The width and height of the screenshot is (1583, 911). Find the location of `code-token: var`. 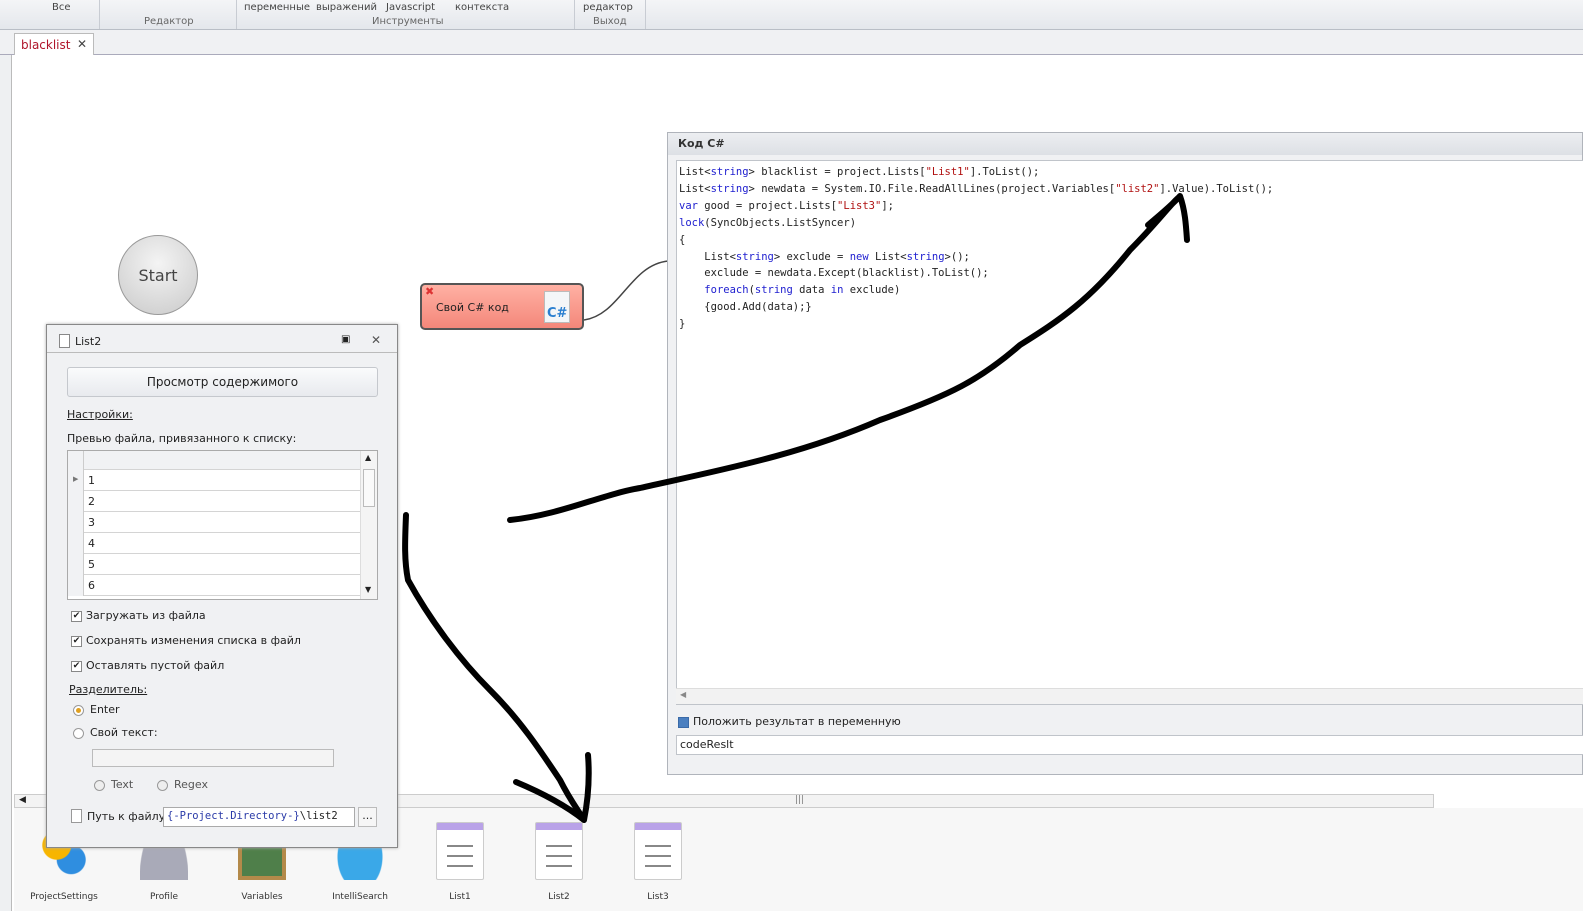

code-token: var is located at coordinates (688, 205).